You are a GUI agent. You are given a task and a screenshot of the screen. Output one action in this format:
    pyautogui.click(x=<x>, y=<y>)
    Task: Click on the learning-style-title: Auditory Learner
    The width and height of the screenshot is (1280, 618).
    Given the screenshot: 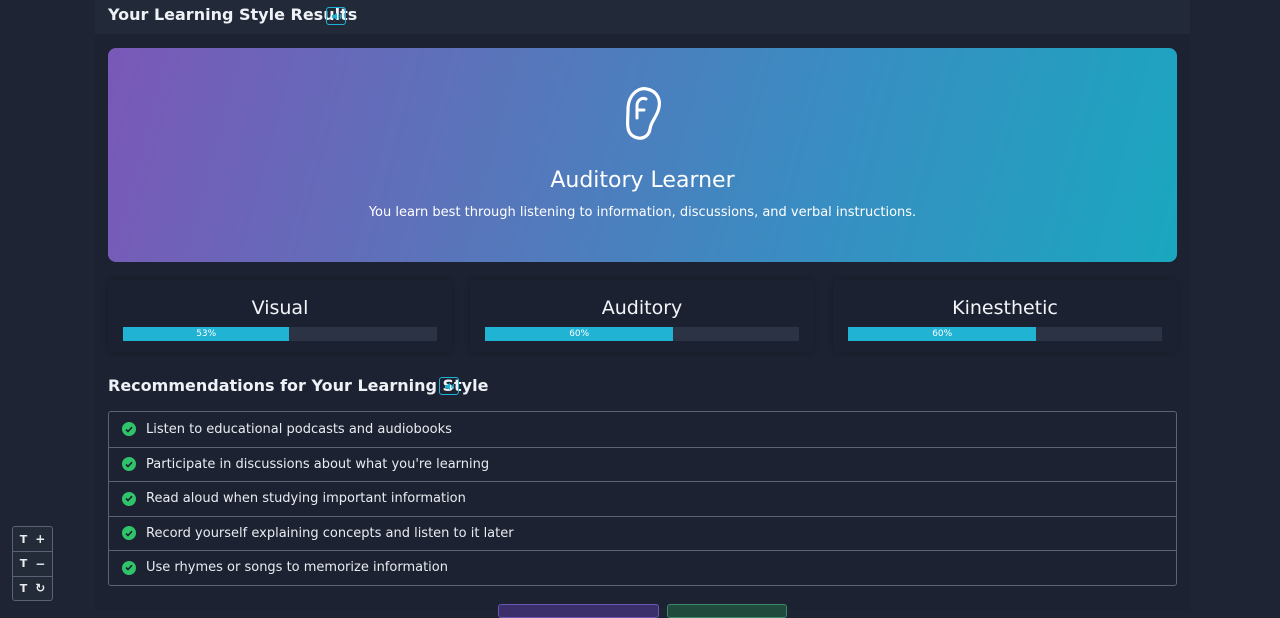 What is the action you would take?
    pyautogui.click(x=642, y=180)
    